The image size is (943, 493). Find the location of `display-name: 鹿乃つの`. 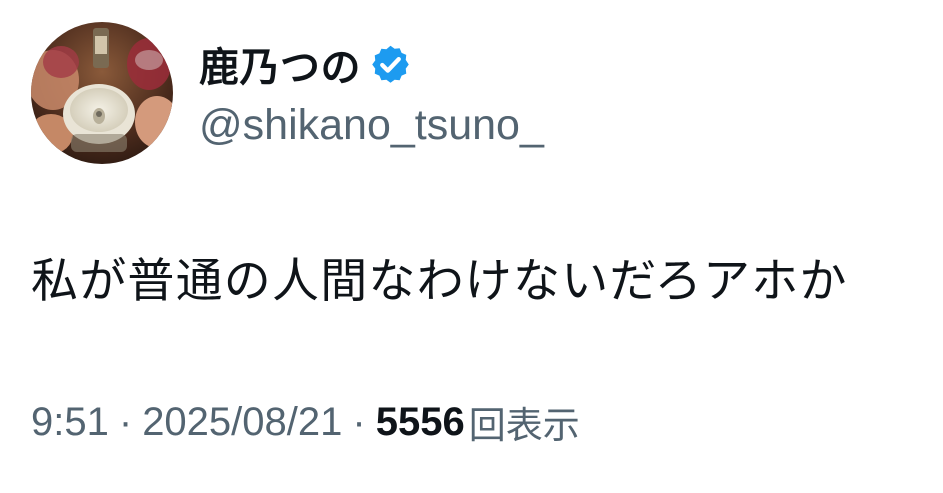

display-name: 鹿乃つの is located at coordinates (280, 64).